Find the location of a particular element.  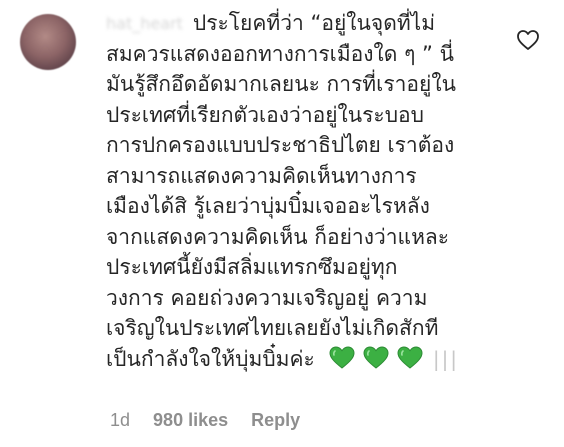

username: hat_heart is located at coordinates (144, 24).